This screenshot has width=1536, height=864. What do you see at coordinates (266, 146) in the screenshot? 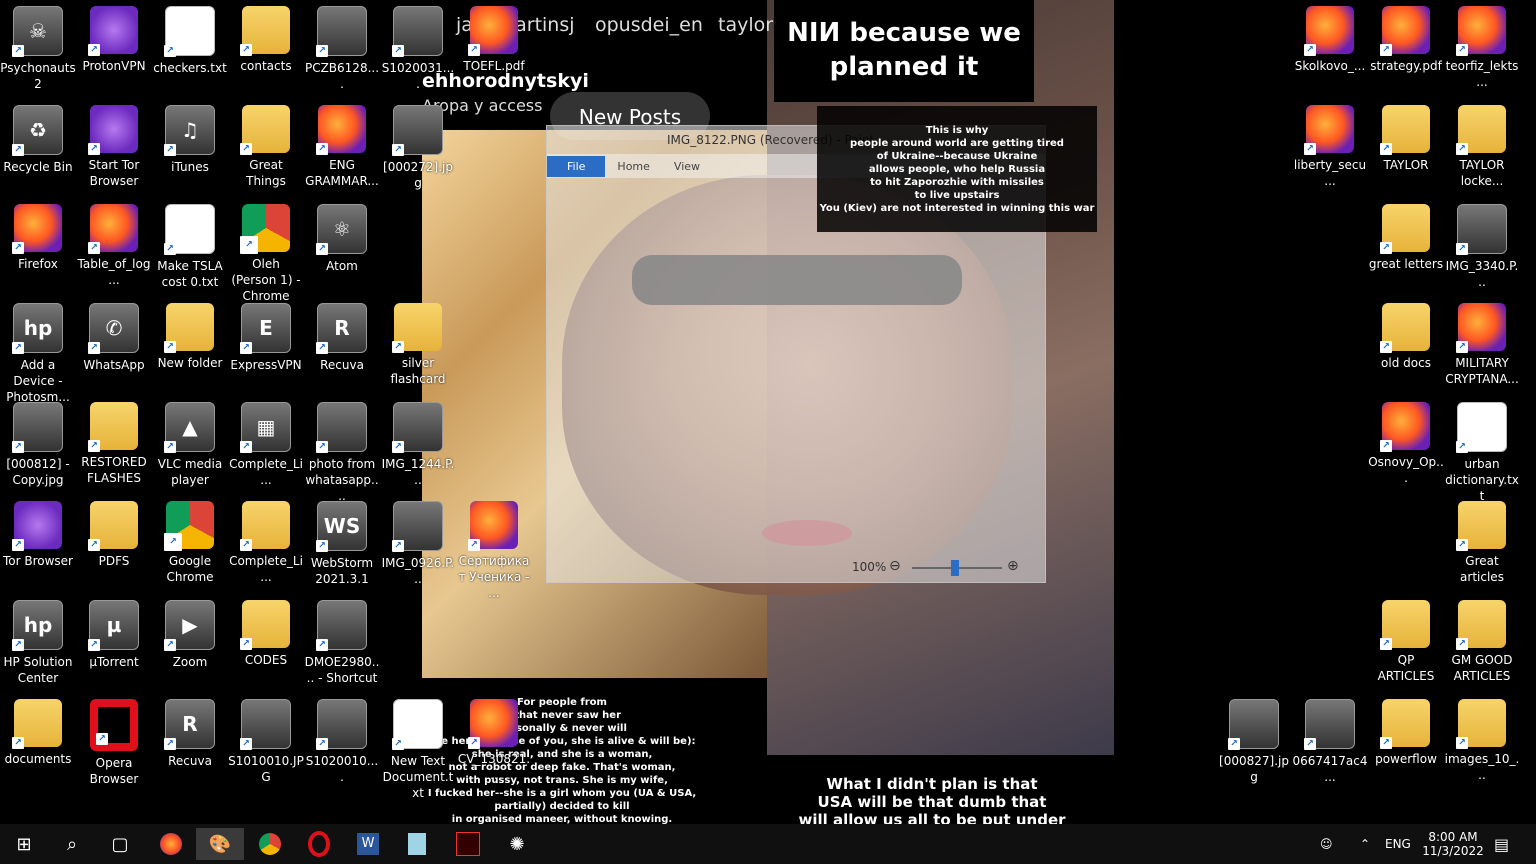
I see `desktop-icon: Great Things` at bounding box center [266, 146].